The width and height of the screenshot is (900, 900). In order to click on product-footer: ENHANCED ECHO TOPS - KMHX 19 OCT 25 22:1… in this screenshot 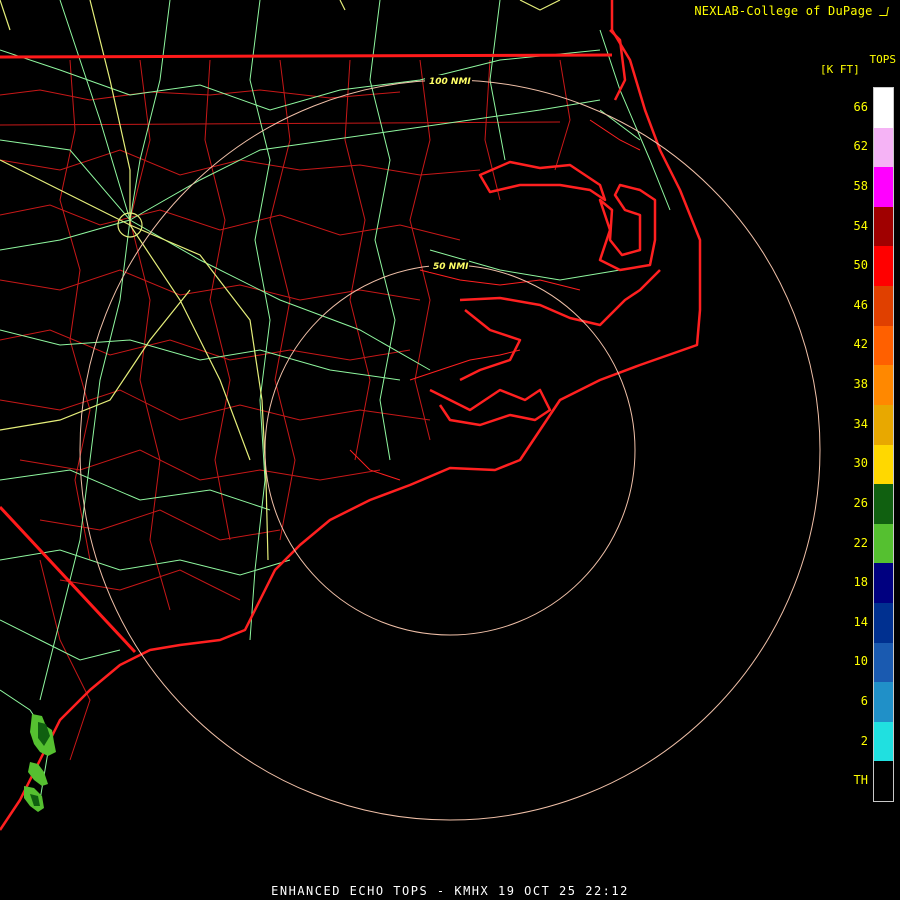, I will do `click(450, 891)`.